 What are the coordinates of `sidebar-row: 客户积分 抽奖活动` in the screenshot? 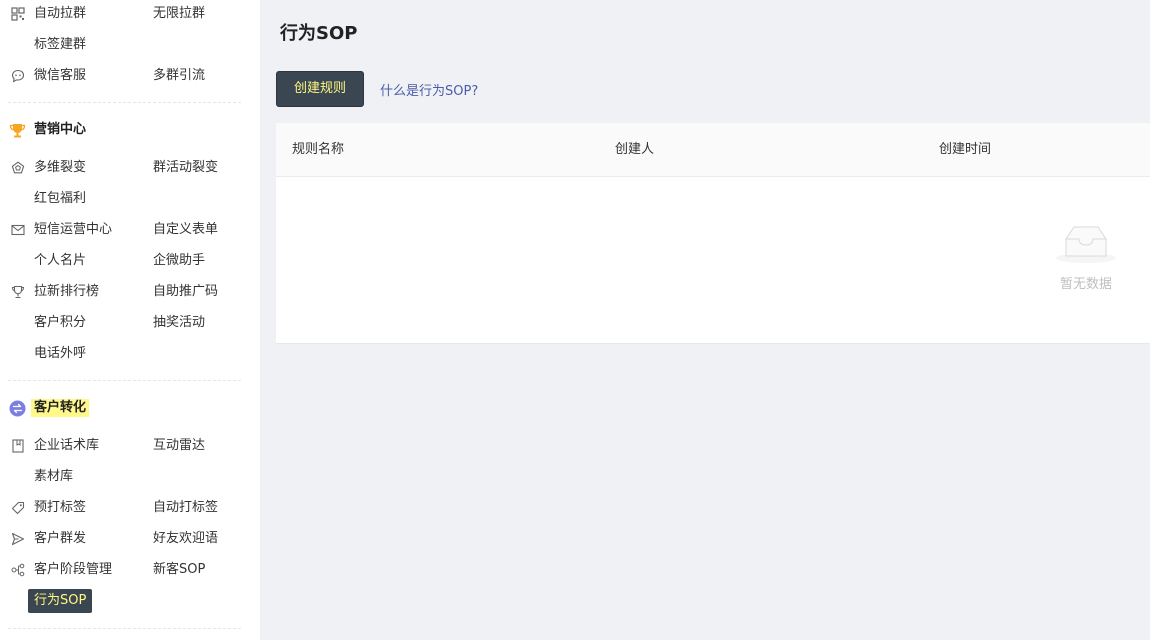 It's located at (130, 323).